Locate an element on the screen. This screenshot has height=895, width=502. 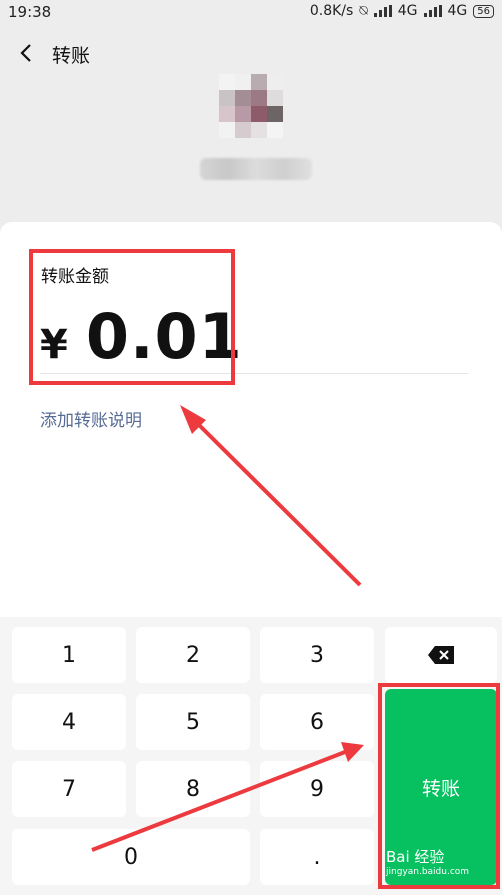
key-6: 6 is located at coordinates (317, 722).